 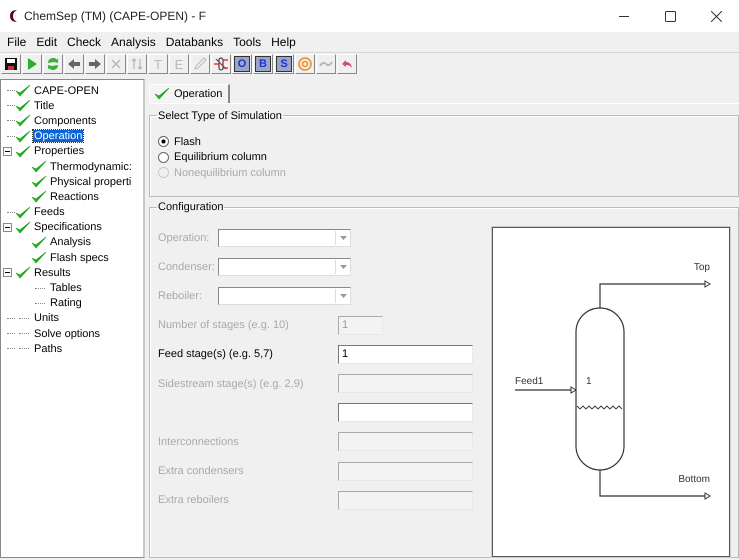 I want to click on left-arrow-icon, so click(x=74, y=64).